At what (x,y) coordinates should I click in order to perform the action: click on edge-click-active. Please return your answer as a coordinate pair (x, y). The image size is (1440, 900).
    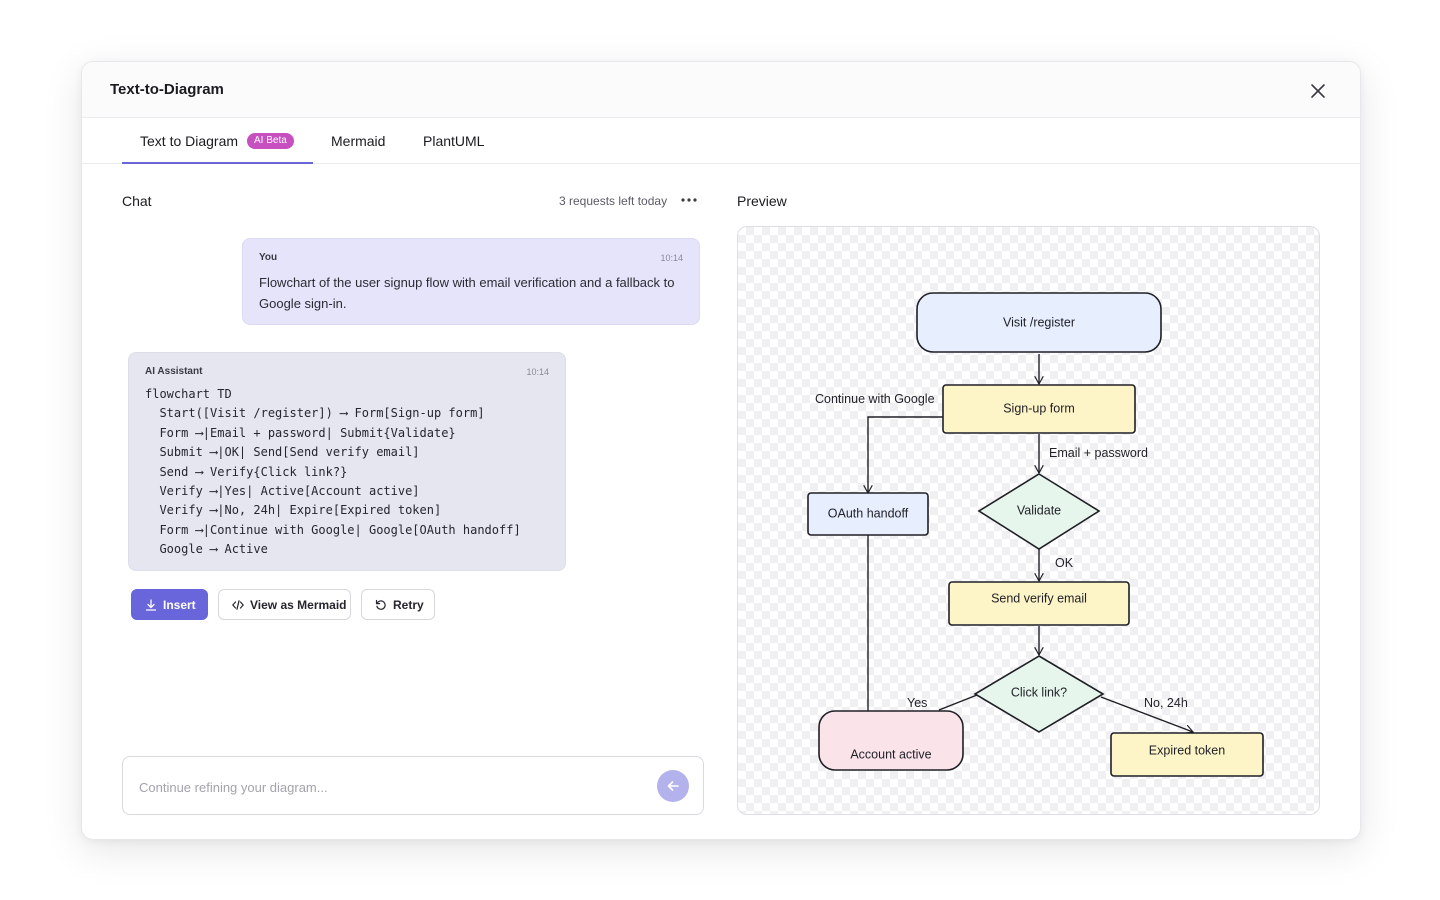
    Looking at the image, I should click on (958, 702).